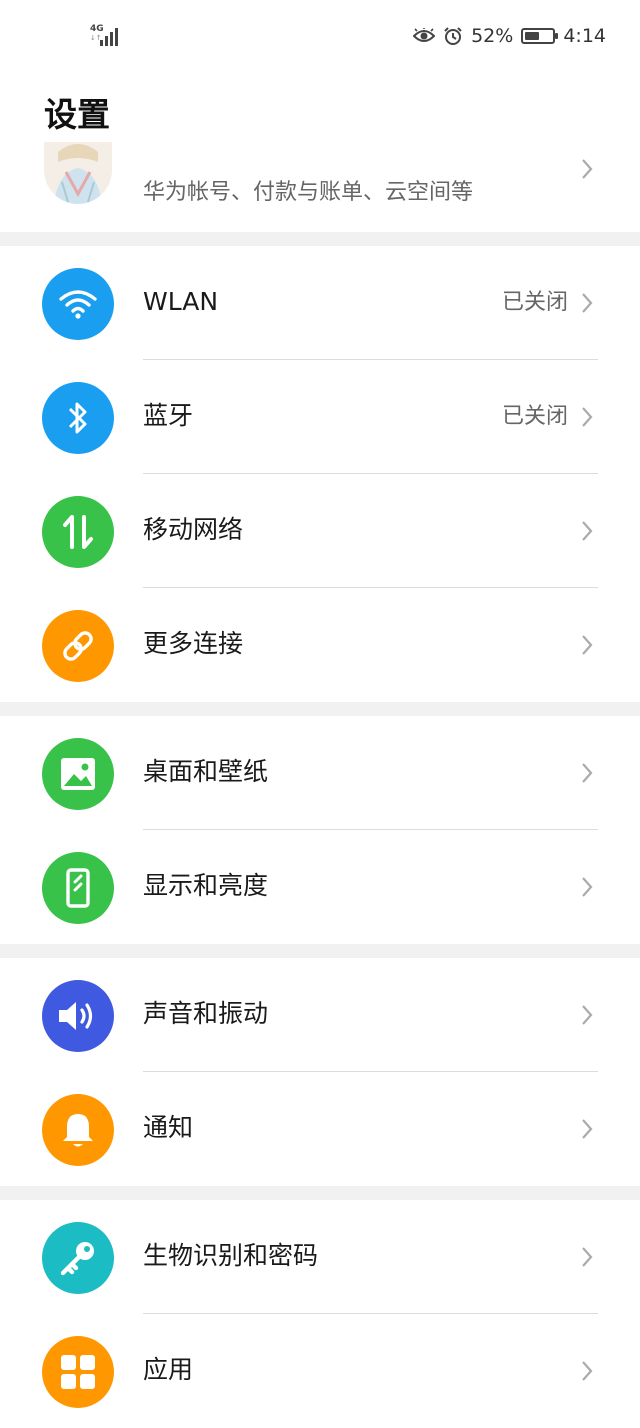  What do you see at coordinates (78, 532) in the screenshot?
I see `mobile-data-icon` at bounding box center [78, 532].